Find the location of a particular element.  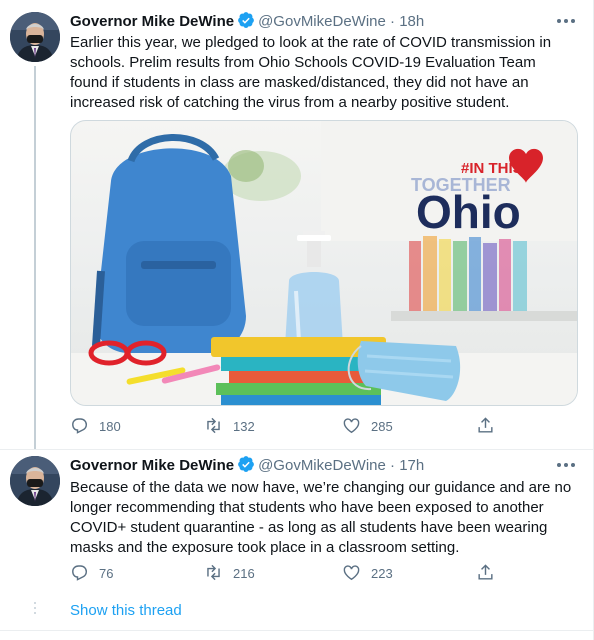

bottom-divider is located at coordinates (296, 630).